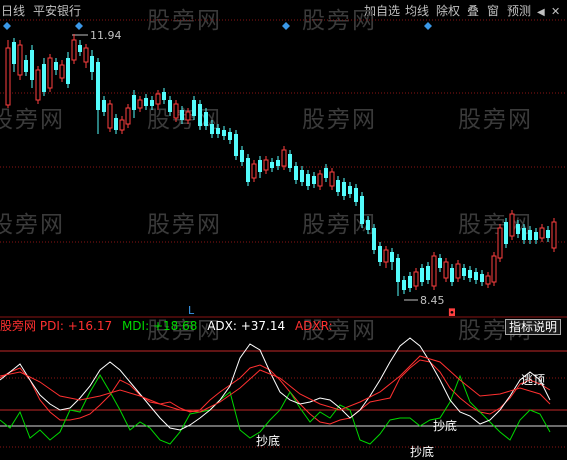 Image resolution: width=567 pixels, height=460 pixels. I want to click on high-price-label: 11.94, so click(106, 35).